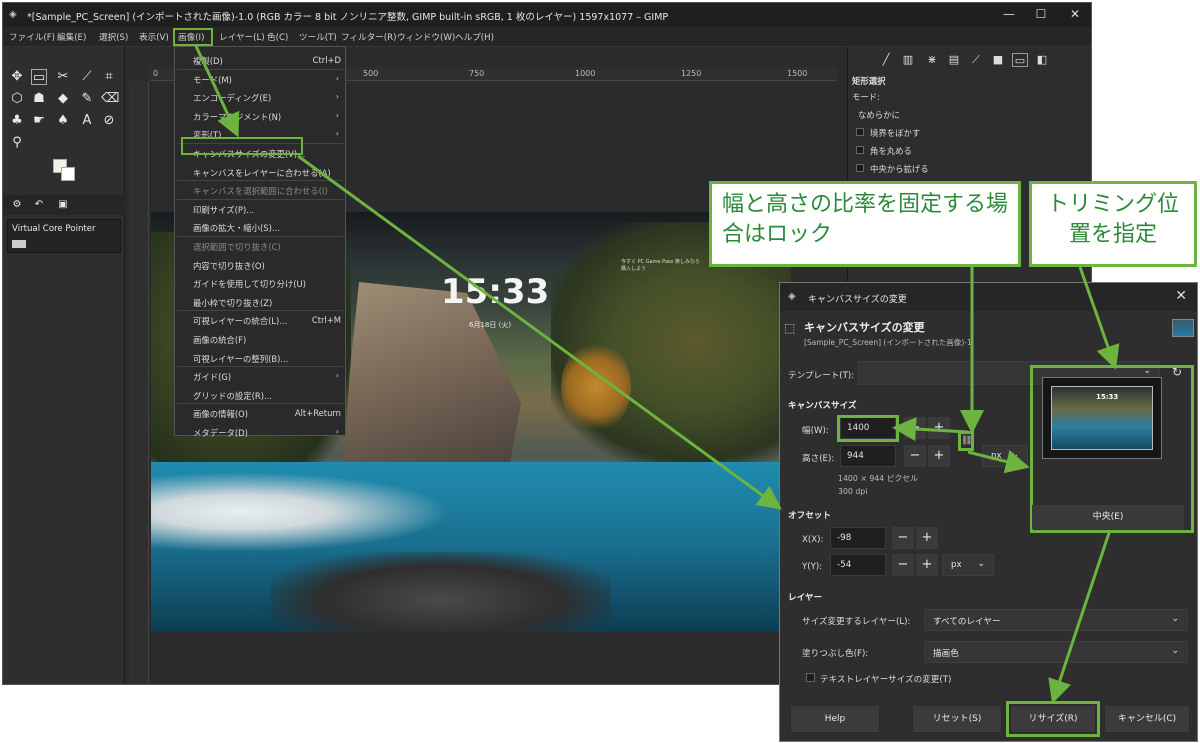 The width and height of the screenshot is (1200, 743). What do you see at coordinates (930, 429) in the screenshot?
I see `arrow-lock-to-width` at bounding box center [930, 429].